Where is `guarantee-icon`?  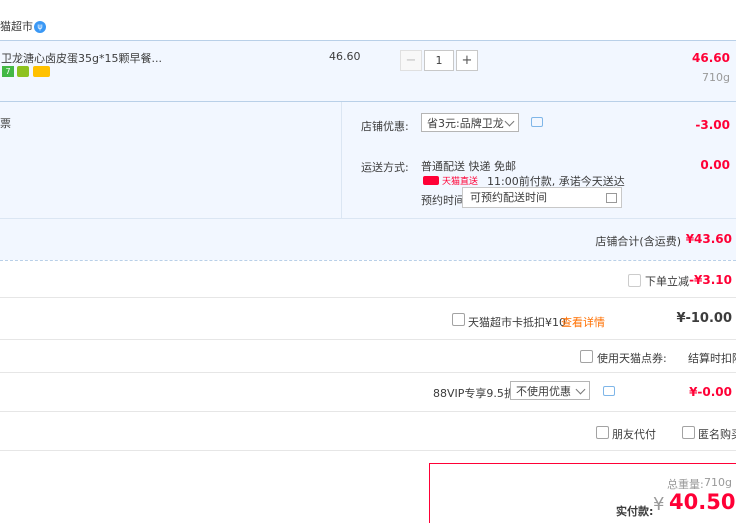 guarantee-icon is located at coordinates (23, 71).